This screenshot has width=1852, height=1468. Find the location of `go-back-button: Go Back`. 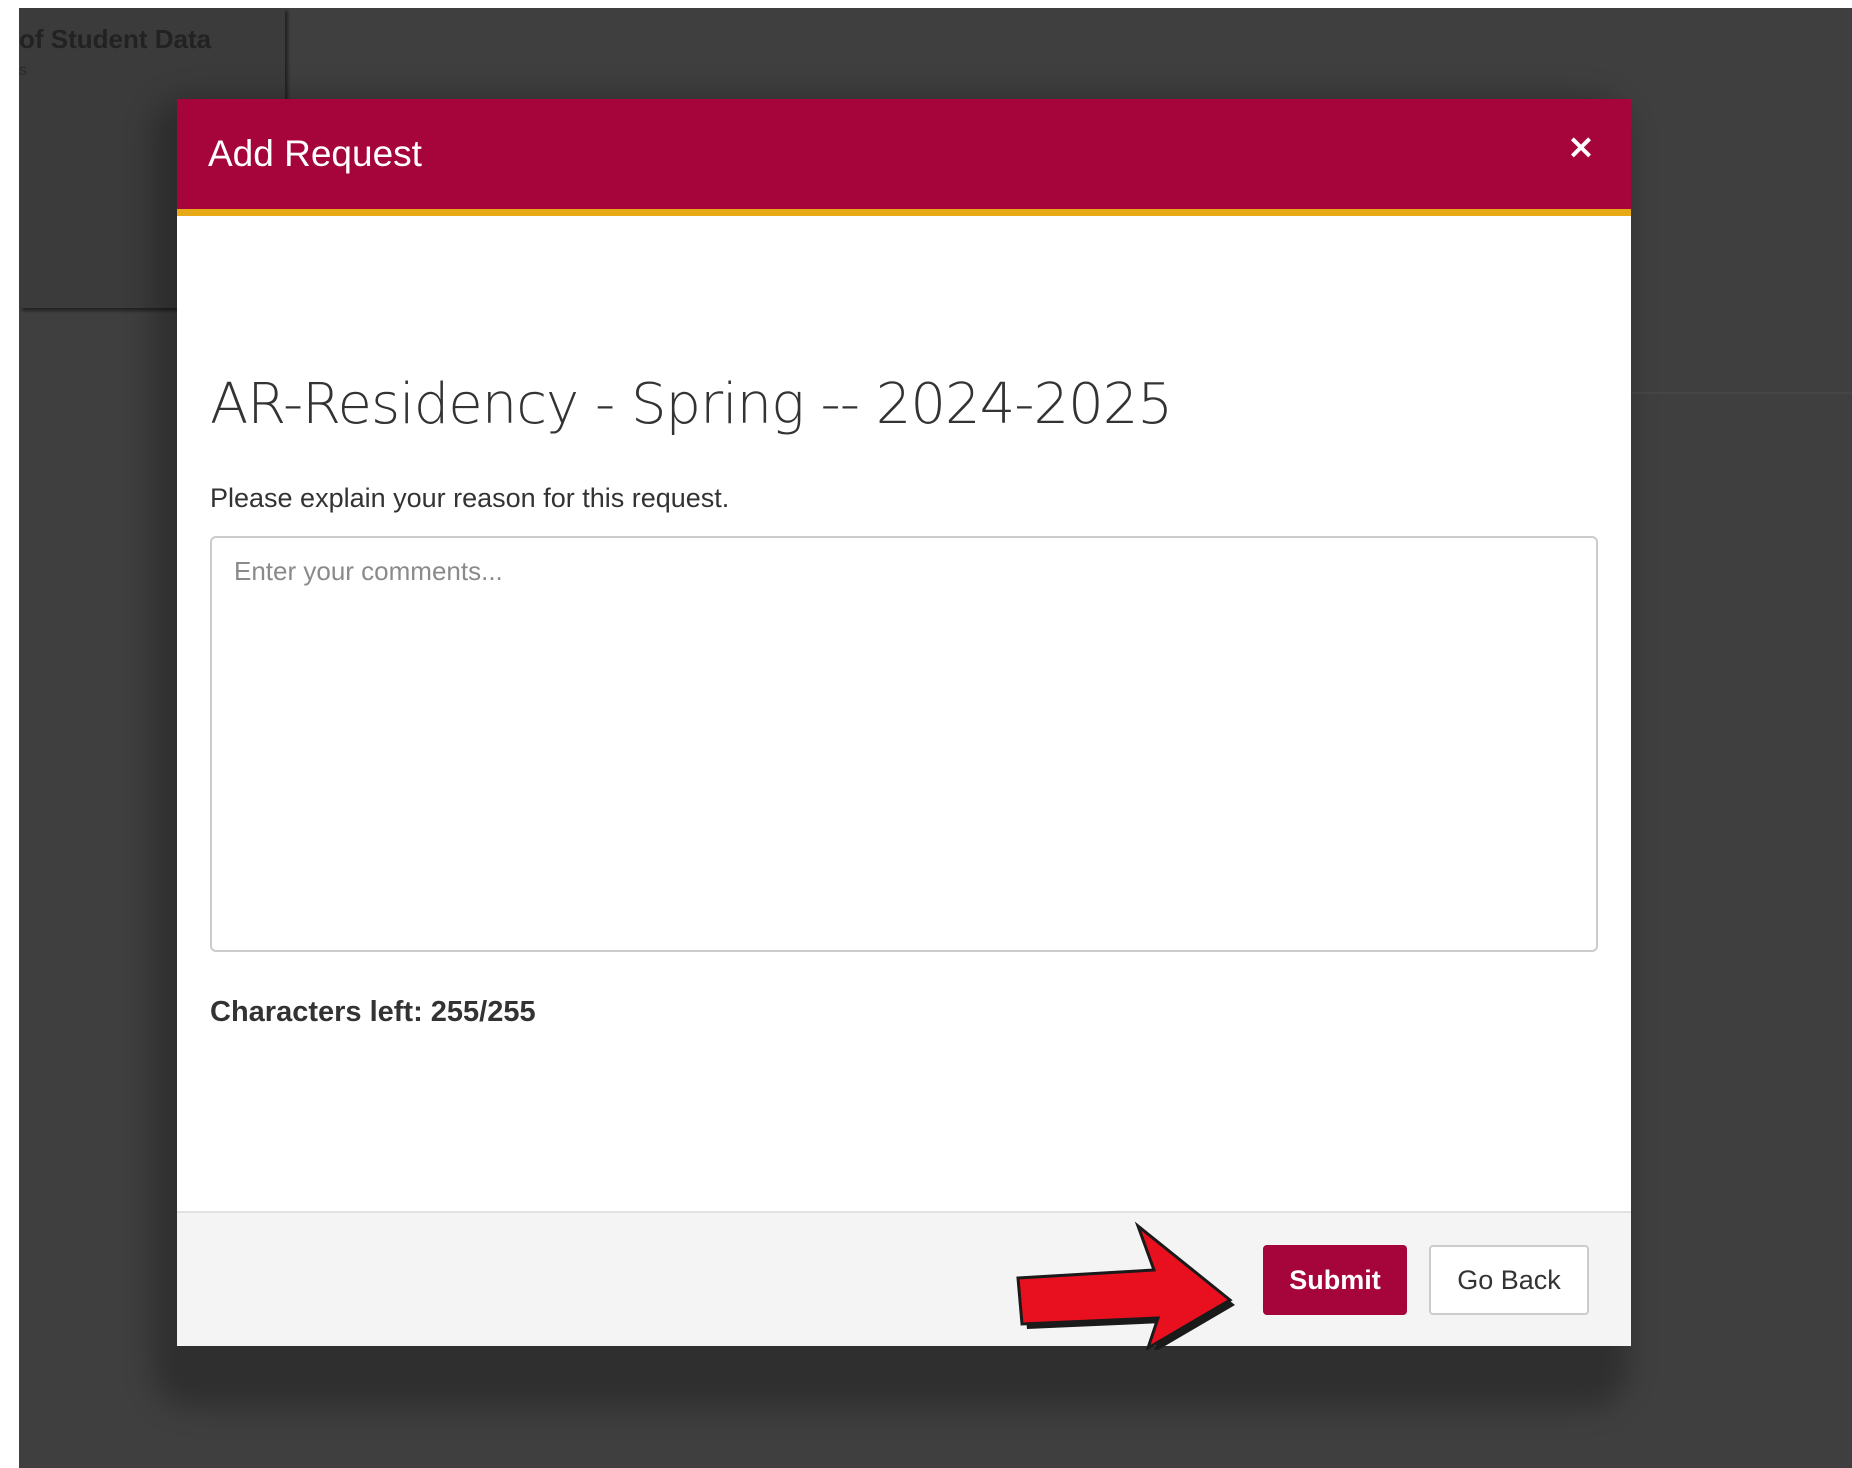

go-back-button: Go Back is located at coordinates (1509, 1280).